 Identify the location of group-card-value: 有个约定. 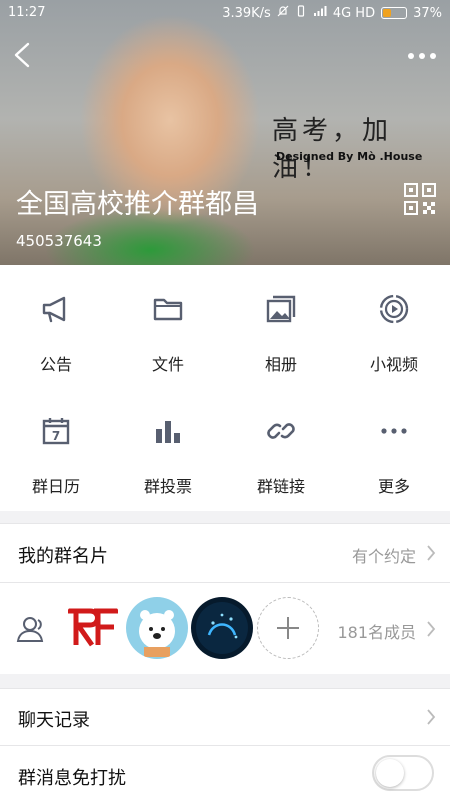
(383, 556).